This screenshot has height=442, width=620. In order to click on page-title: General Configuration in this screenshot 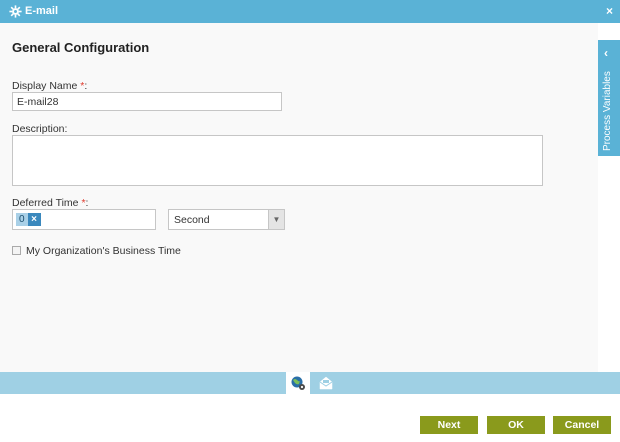, I will do `click(81, 47)`.